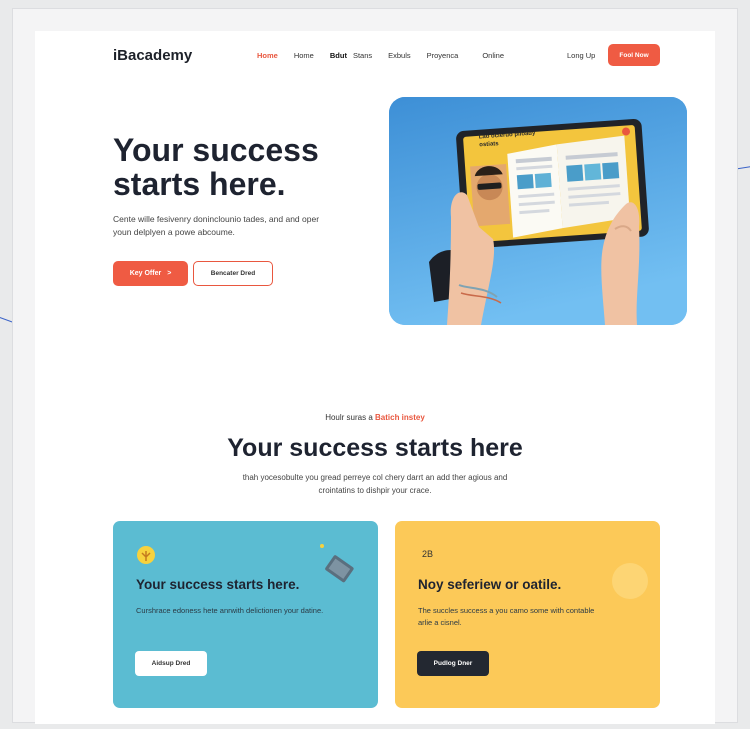 The image size is (750, 729). I want to click on card-2-button: Pudlog Dner, so click(453, 663).